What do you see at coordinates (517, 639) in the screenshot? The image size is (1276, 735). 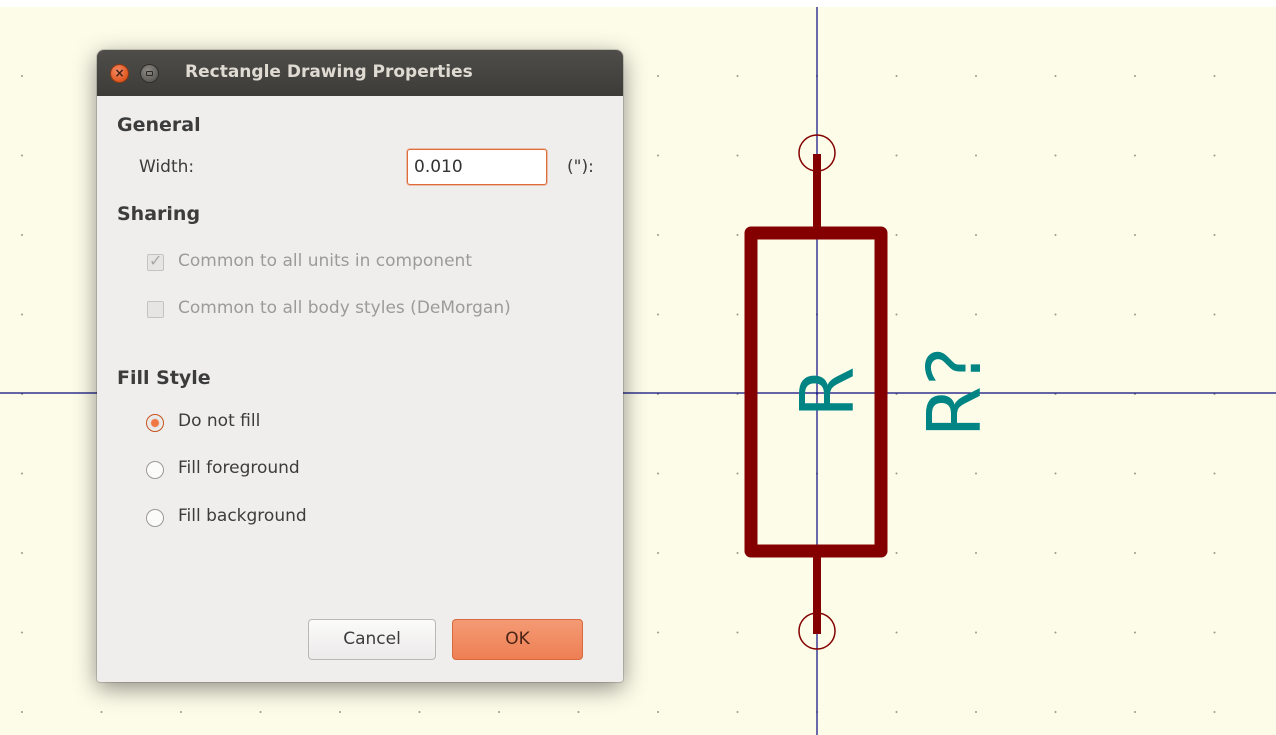 I see `ok-button: OK` at bounding box center [517, 639].